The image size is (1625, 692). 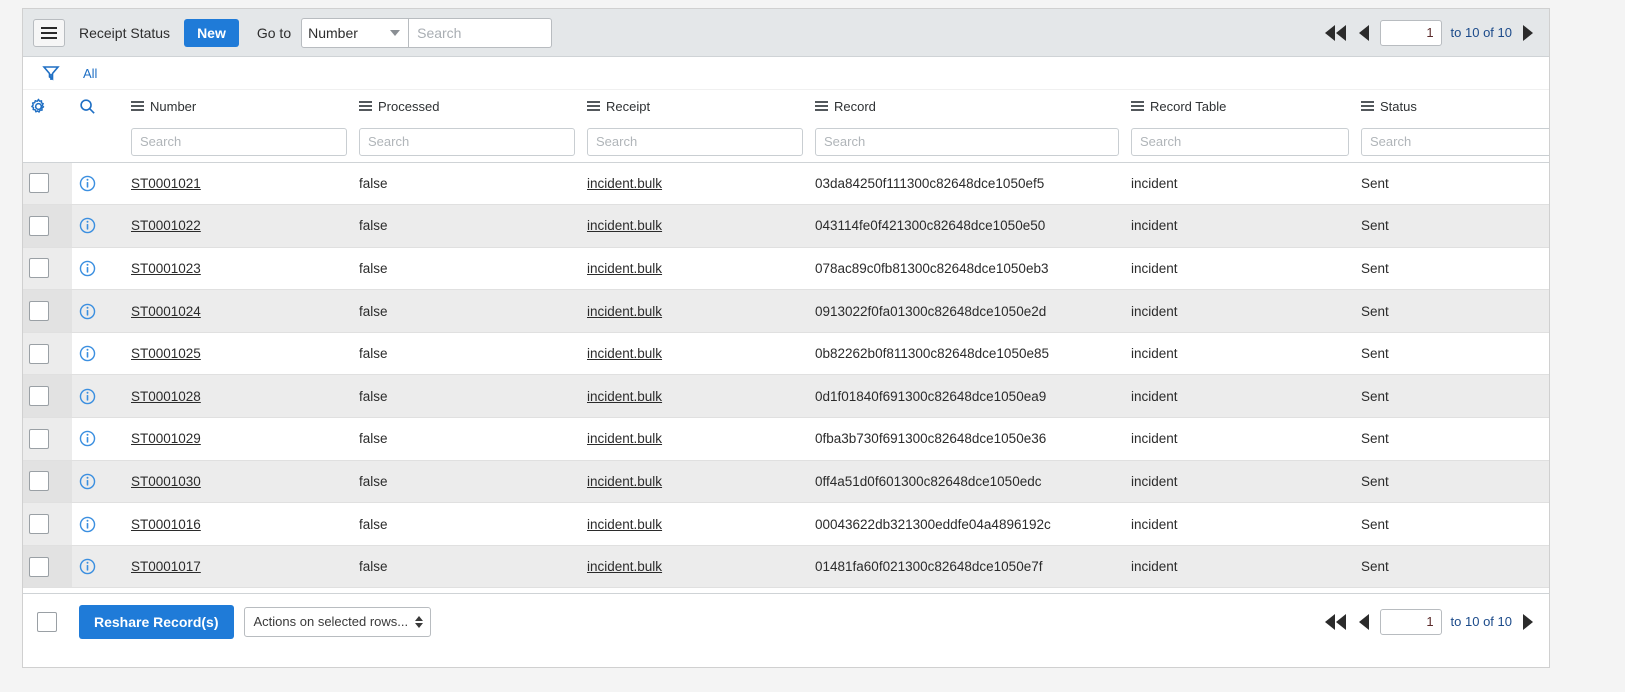 I want to click on cell-number: ST0001016, so click(x=239, y=524).